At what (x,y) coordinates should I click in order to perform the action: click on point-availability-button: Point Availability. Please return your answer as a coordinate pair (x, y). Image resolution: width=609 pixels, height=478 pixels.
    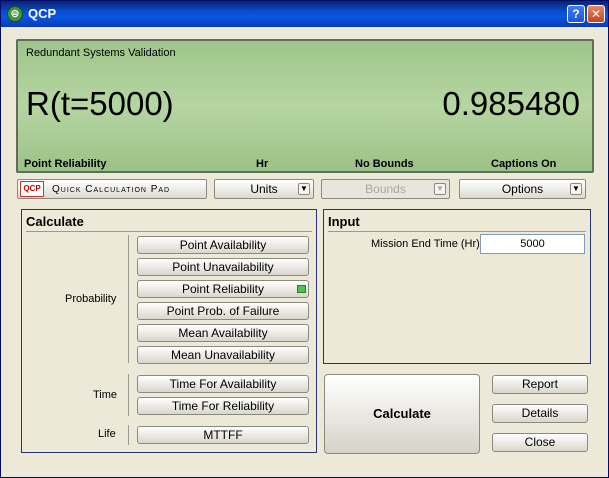
    Looking at the image, I should click on (223, 245).